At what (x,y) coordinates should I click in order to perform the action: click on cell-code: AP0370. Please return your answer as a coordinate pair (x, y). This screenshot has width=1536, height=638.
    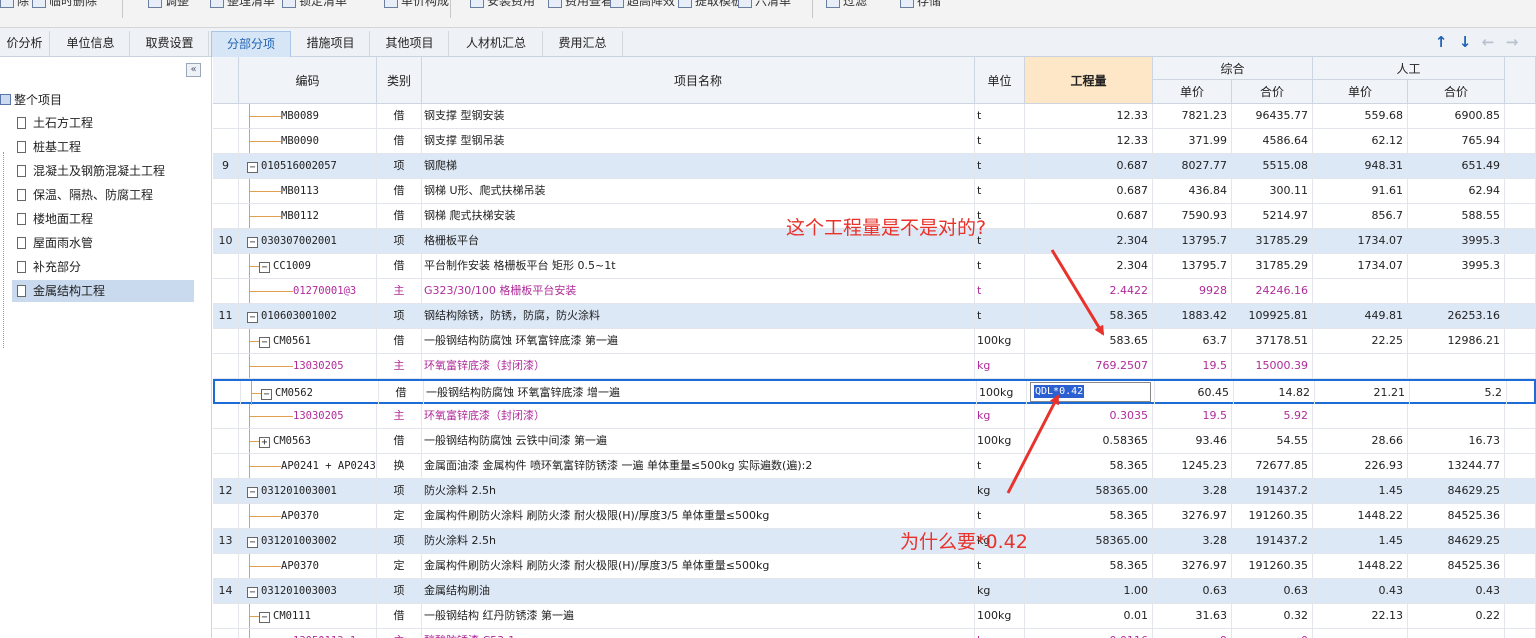
    Looking at the image, I should click on (308, 566).